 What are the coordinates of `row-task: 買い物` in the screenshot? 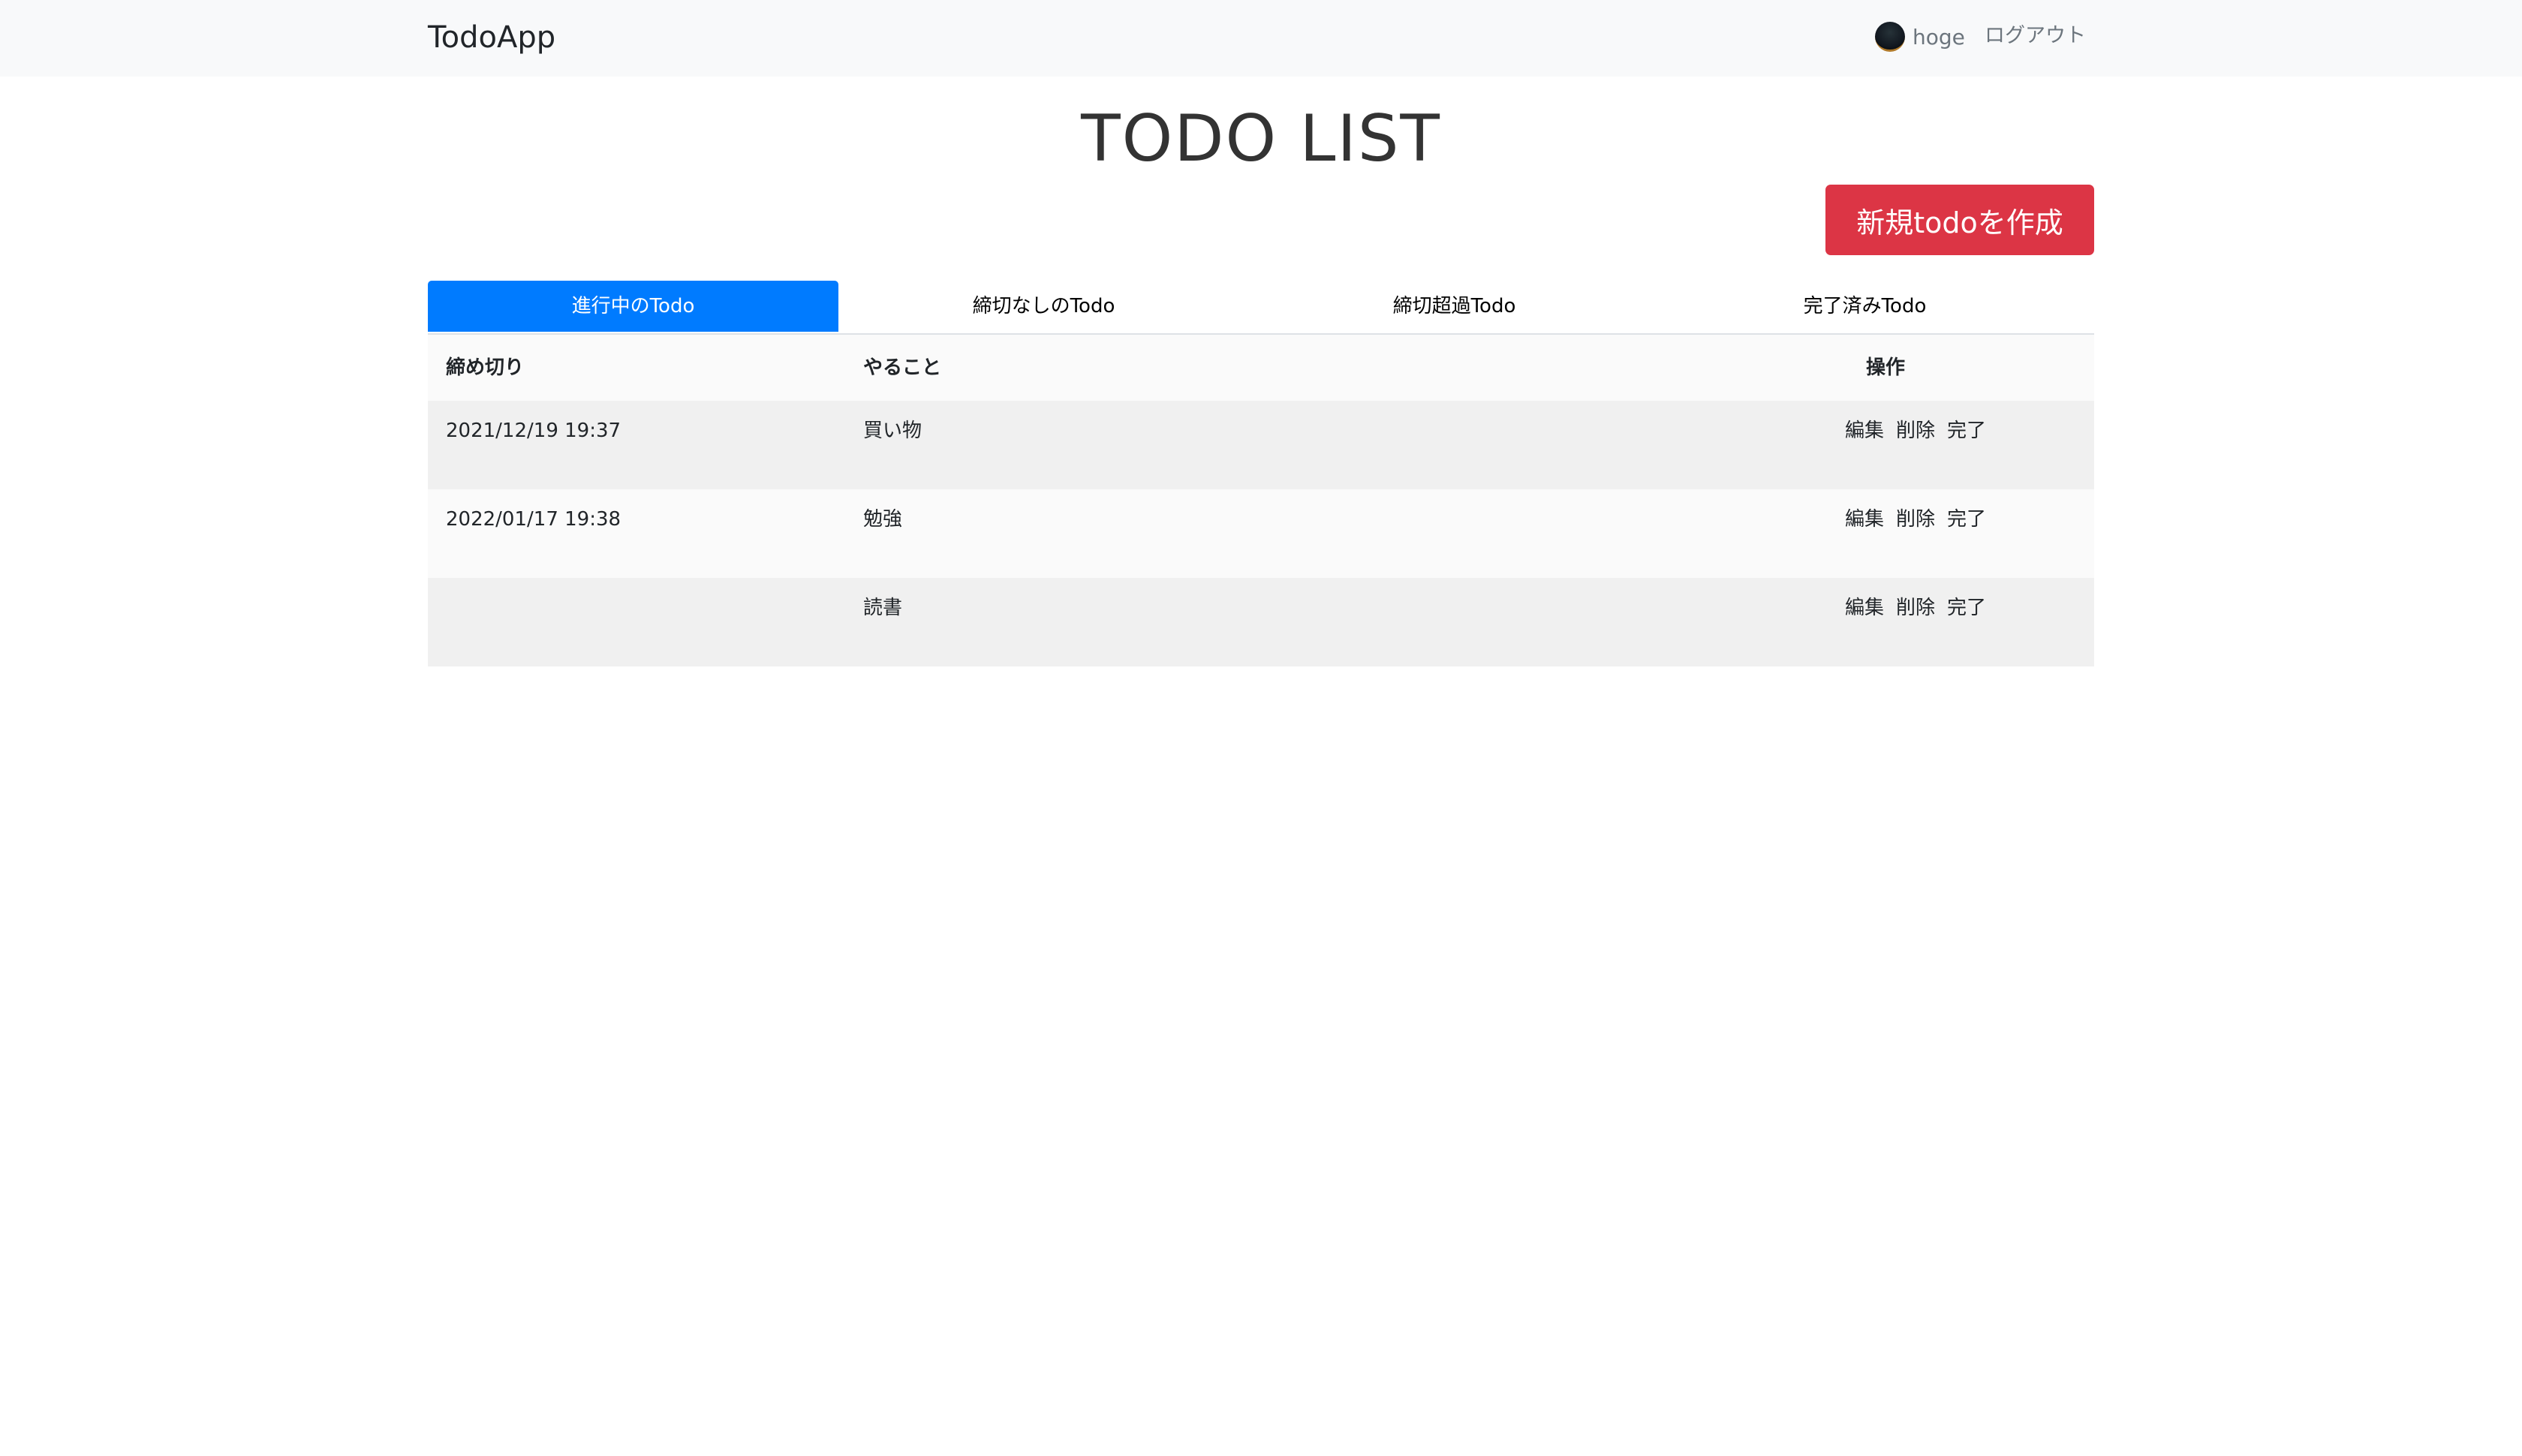 It's located at (892, 431).